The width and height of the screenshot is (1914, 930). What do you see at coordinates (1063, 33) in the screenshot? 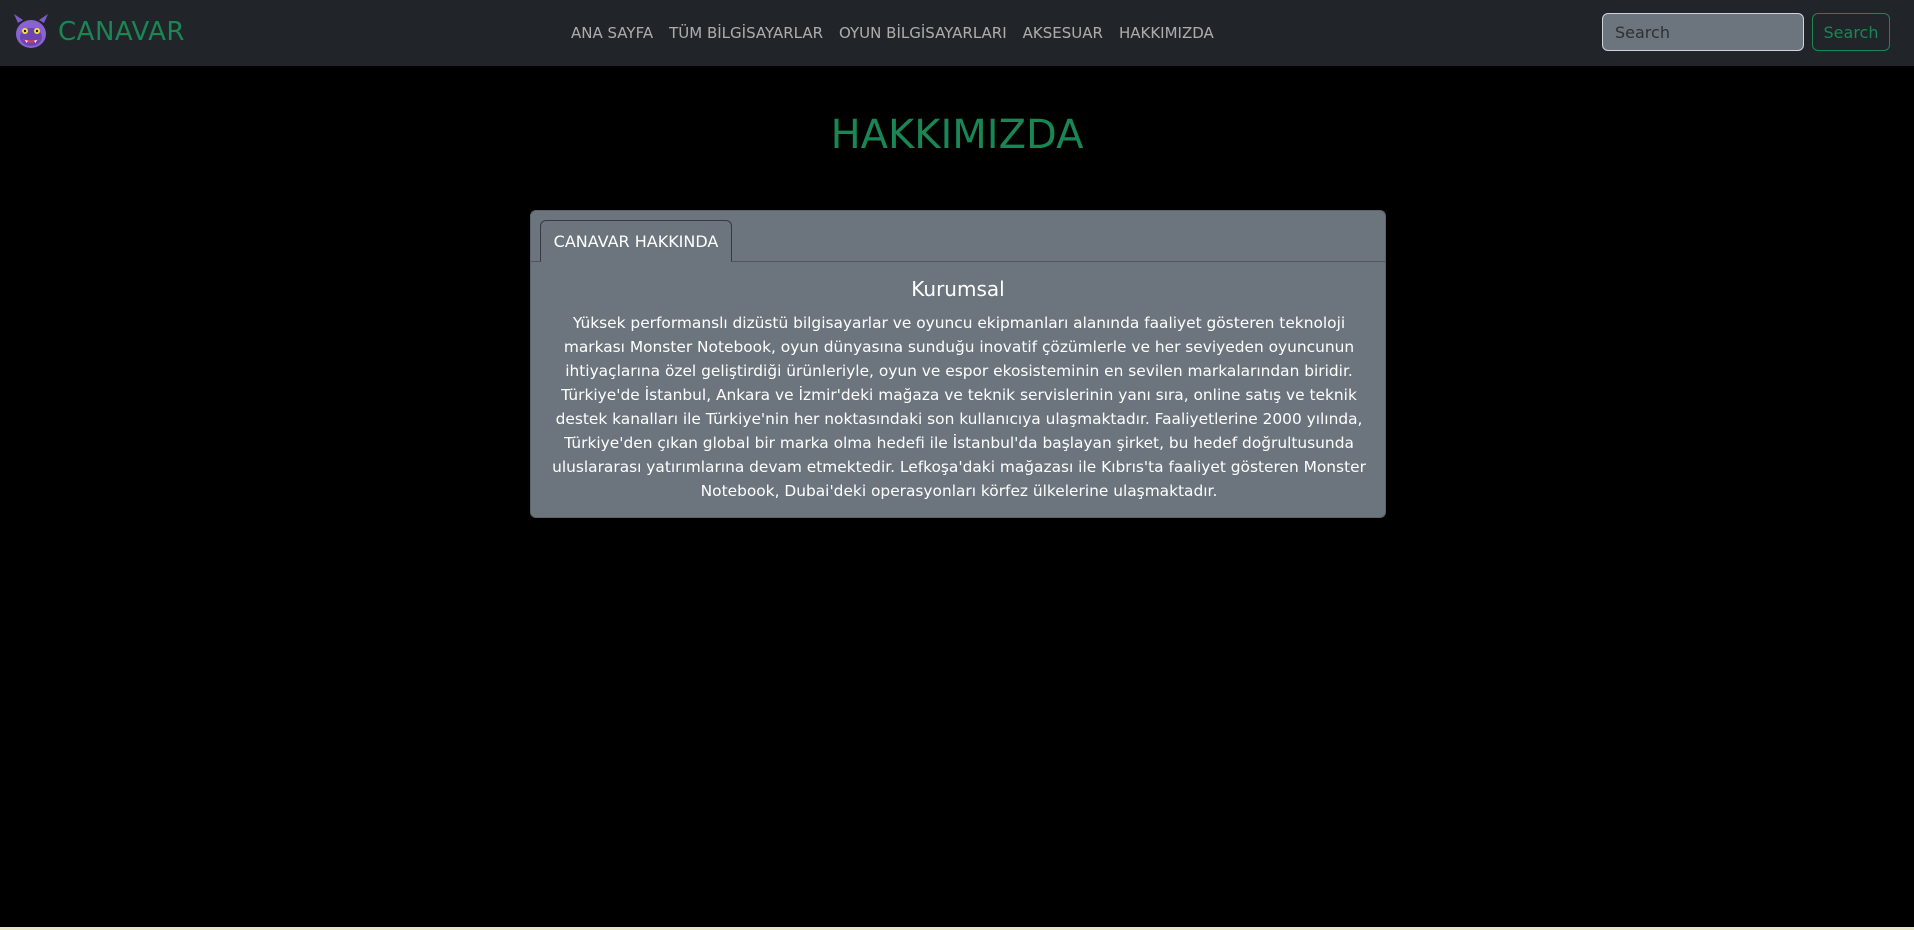
I see `nav-item-aksesuar: AKSESUAR` at bounding box center [1063, 33].